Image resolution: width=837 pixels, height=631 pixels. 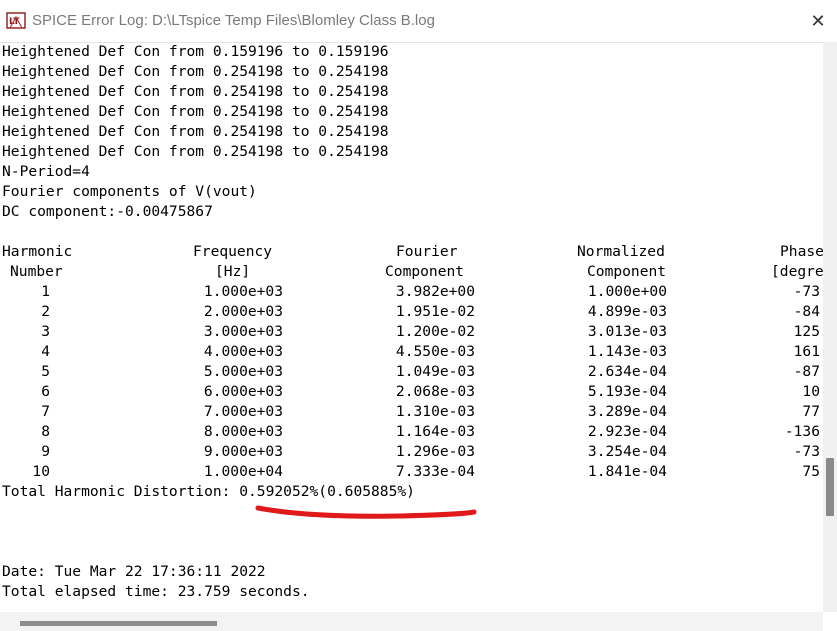 What do you see at coordinates (435, 391) in the screenshot?
I see `table-cell: 2.068e-03` at bounding box center [435, 391].